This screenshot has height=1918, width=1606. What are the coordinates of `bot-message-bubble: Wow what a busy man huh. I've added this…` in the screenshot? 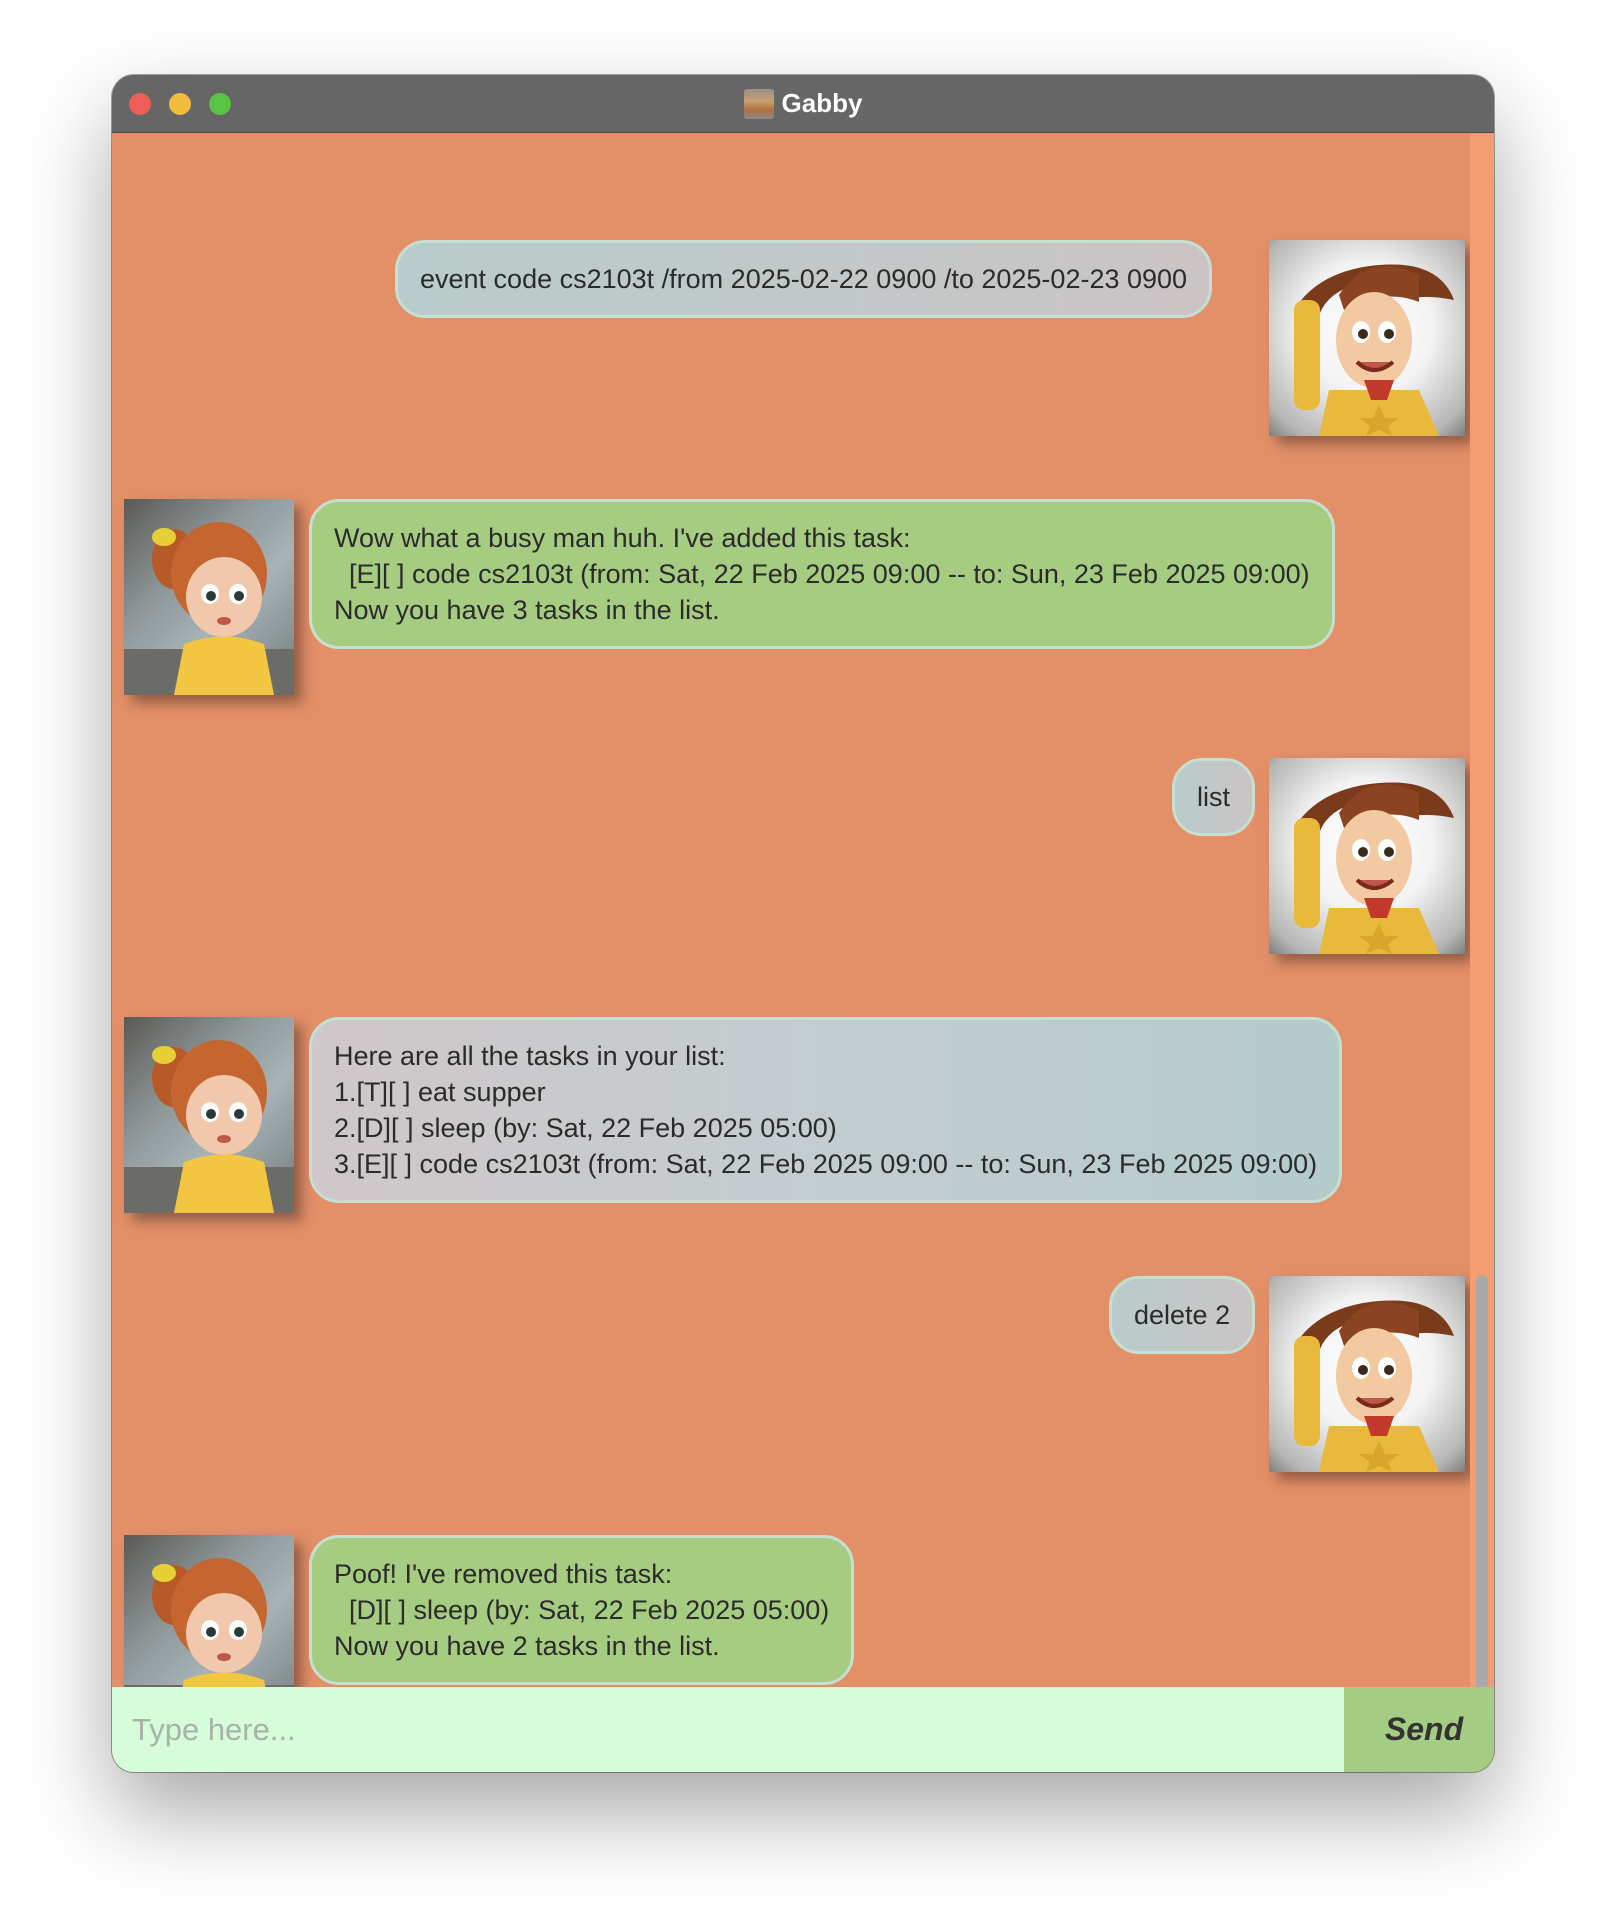 It's located at (822, 574).